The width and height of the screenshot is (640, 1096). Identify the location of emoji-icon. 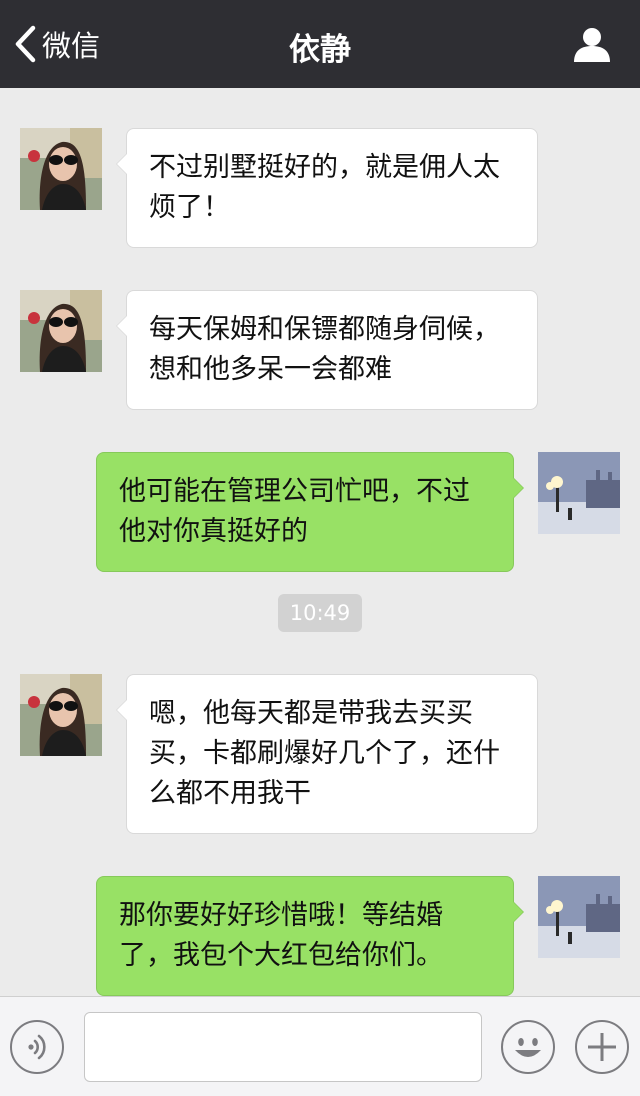
(528, 1057).